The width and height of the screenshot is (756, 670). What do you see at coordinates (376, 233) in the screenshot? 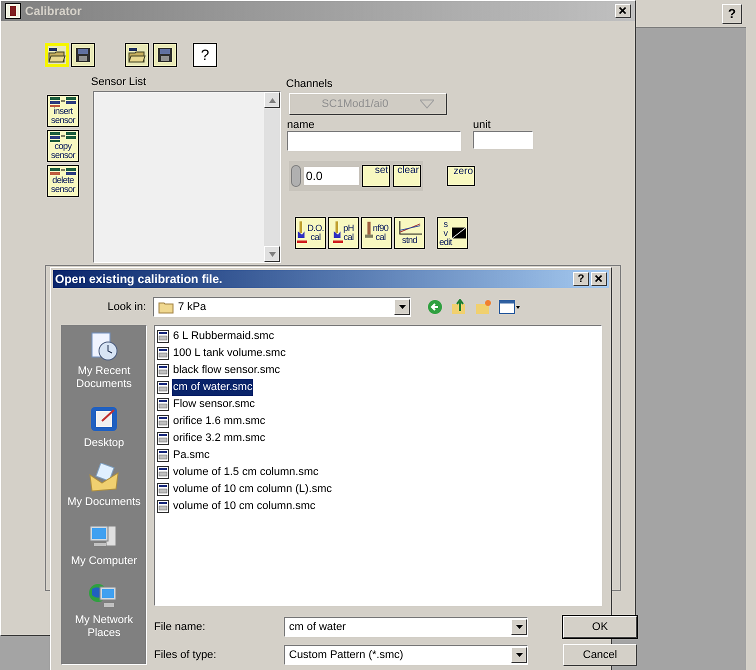
I see `calibration-button: nf90 cal` at bounding box center [376, 233].